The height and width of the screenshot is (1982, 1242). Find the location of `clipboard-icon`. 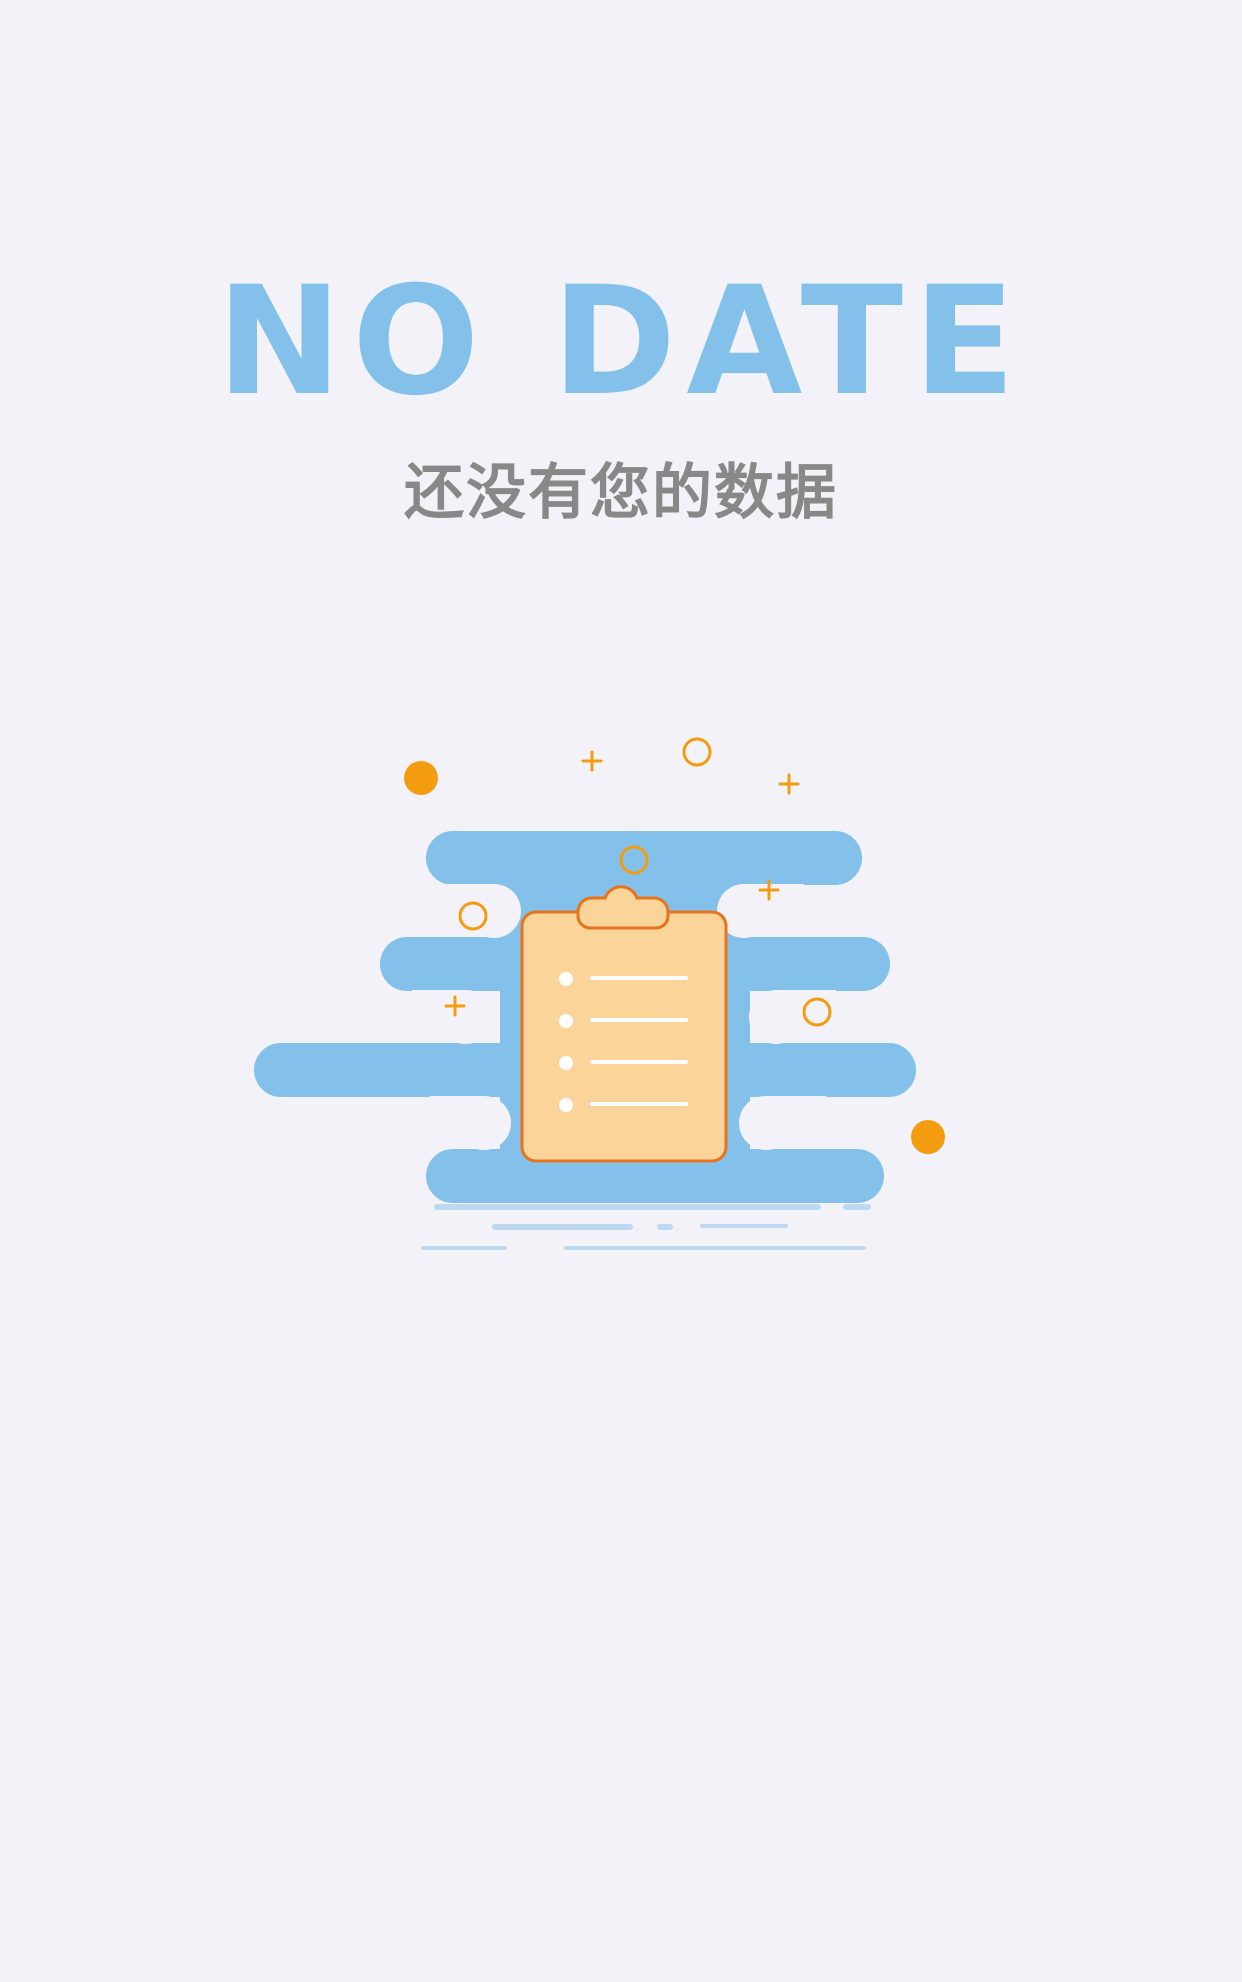

clipboard-icon is located at coordinates (624, 1024).